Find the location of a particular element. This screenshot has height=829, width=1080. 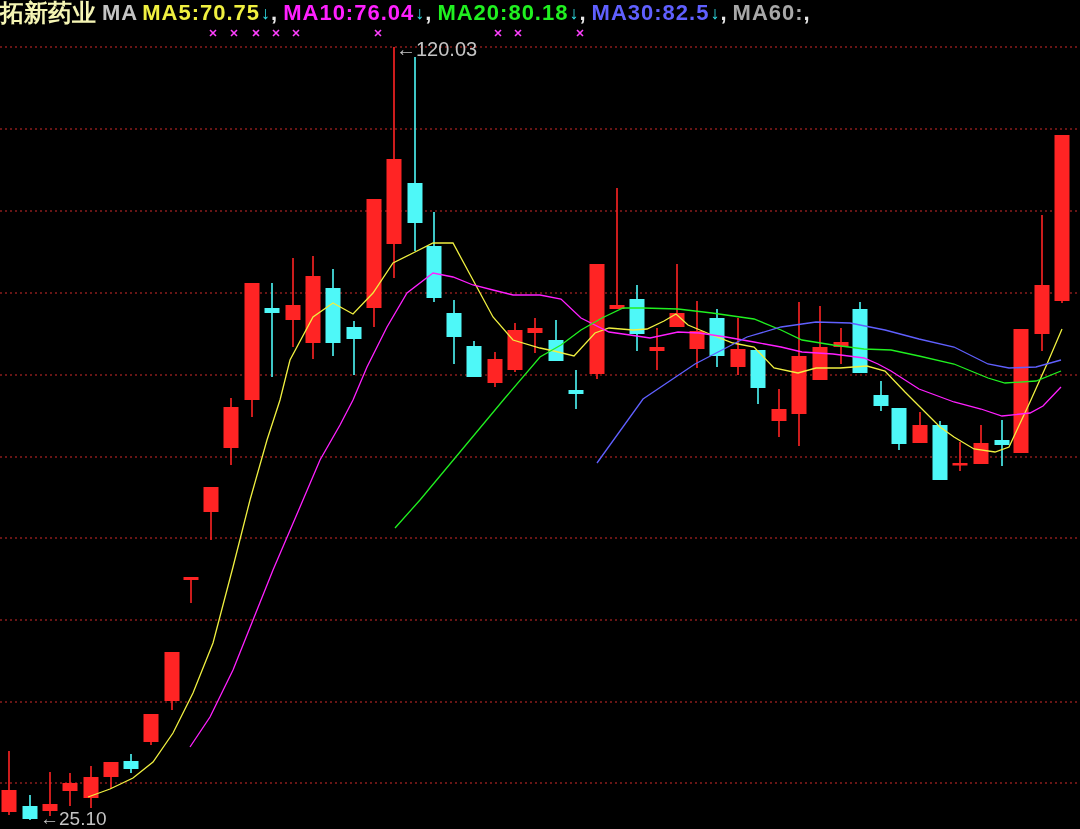

low-price-label: ←25.10 is located at coordinates (73, 818).